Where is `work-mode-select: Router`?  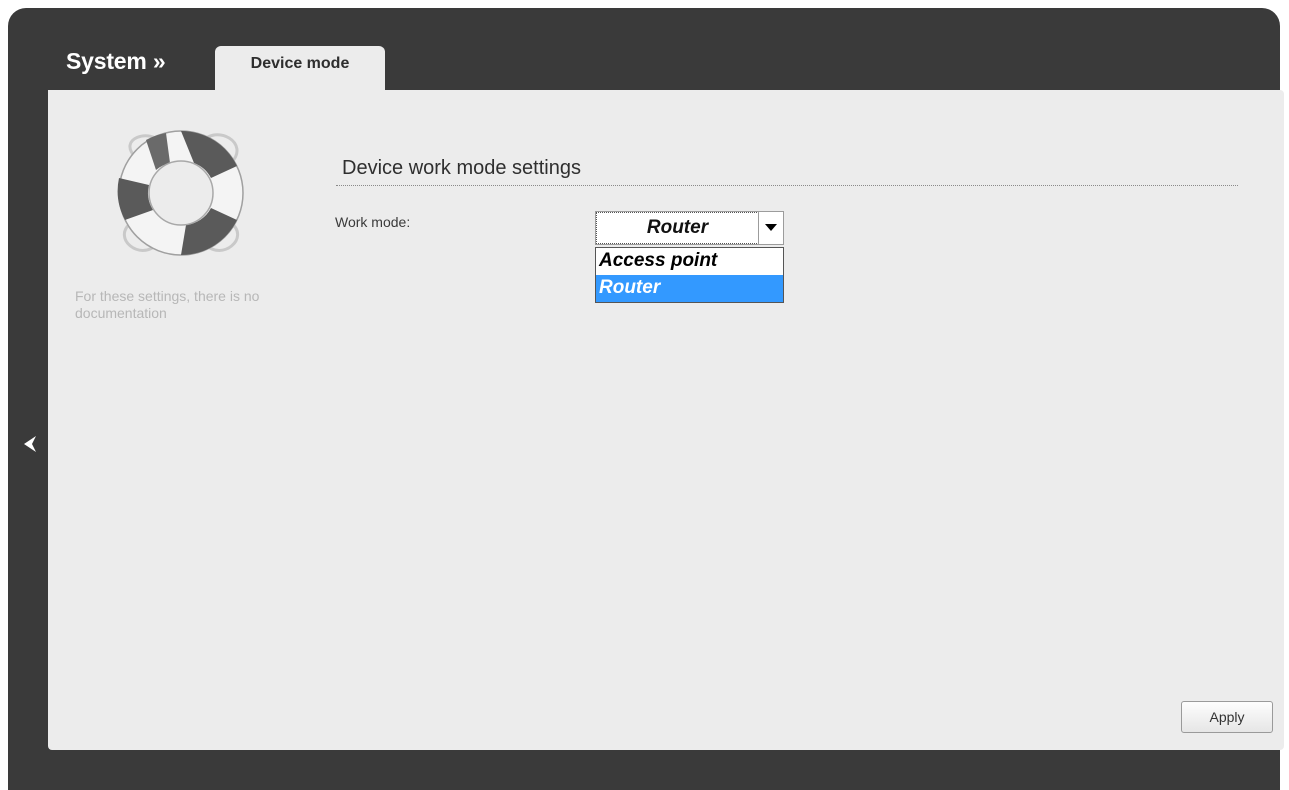 work-mode-select: Router is located at coordinates (689, 228).